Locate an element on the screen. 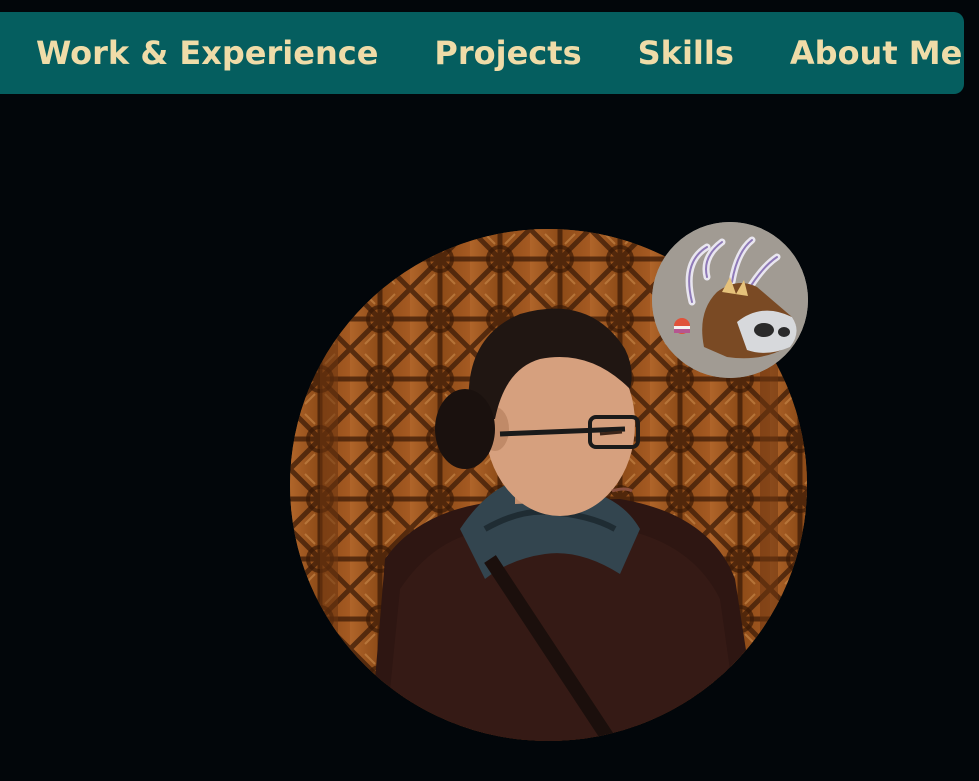 This screenshot has width=979, height=781. nav-link-work-experience: Work & Experience is located at coordinates (207, 53).